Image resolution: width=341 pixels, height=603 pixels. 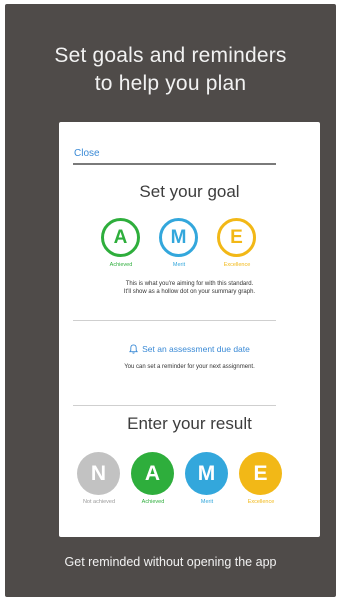 What do you see at coordinates (189, 191) in the screenshot?
I see `goal-title: Set your goal` at bounding box center [189, 191].